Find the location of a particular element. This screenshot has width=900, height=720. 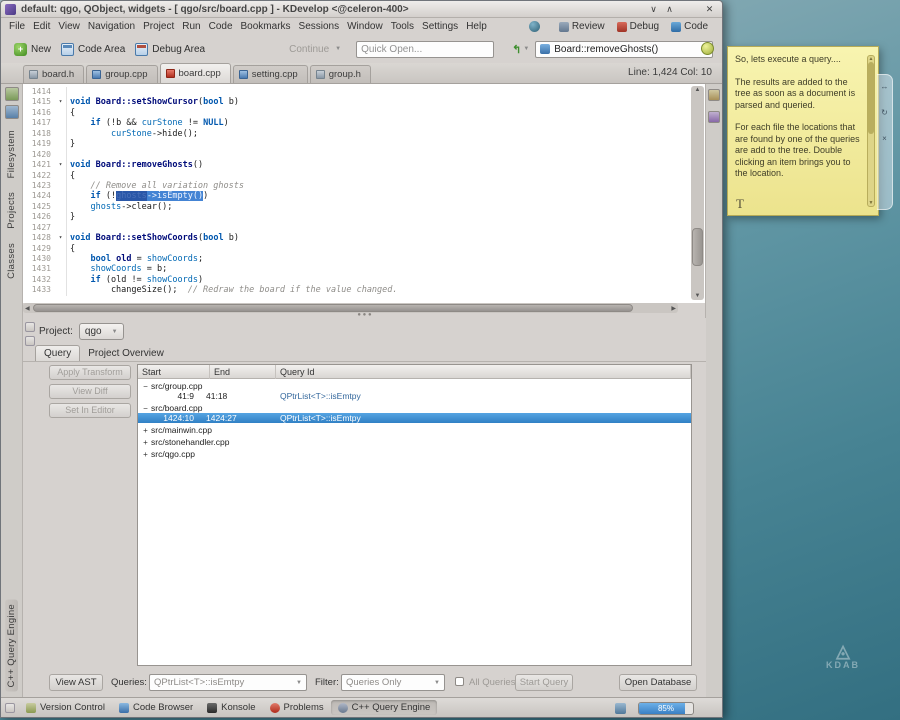

result-file-row: + src/qgo.cpp is located at coordinates (414, 454).